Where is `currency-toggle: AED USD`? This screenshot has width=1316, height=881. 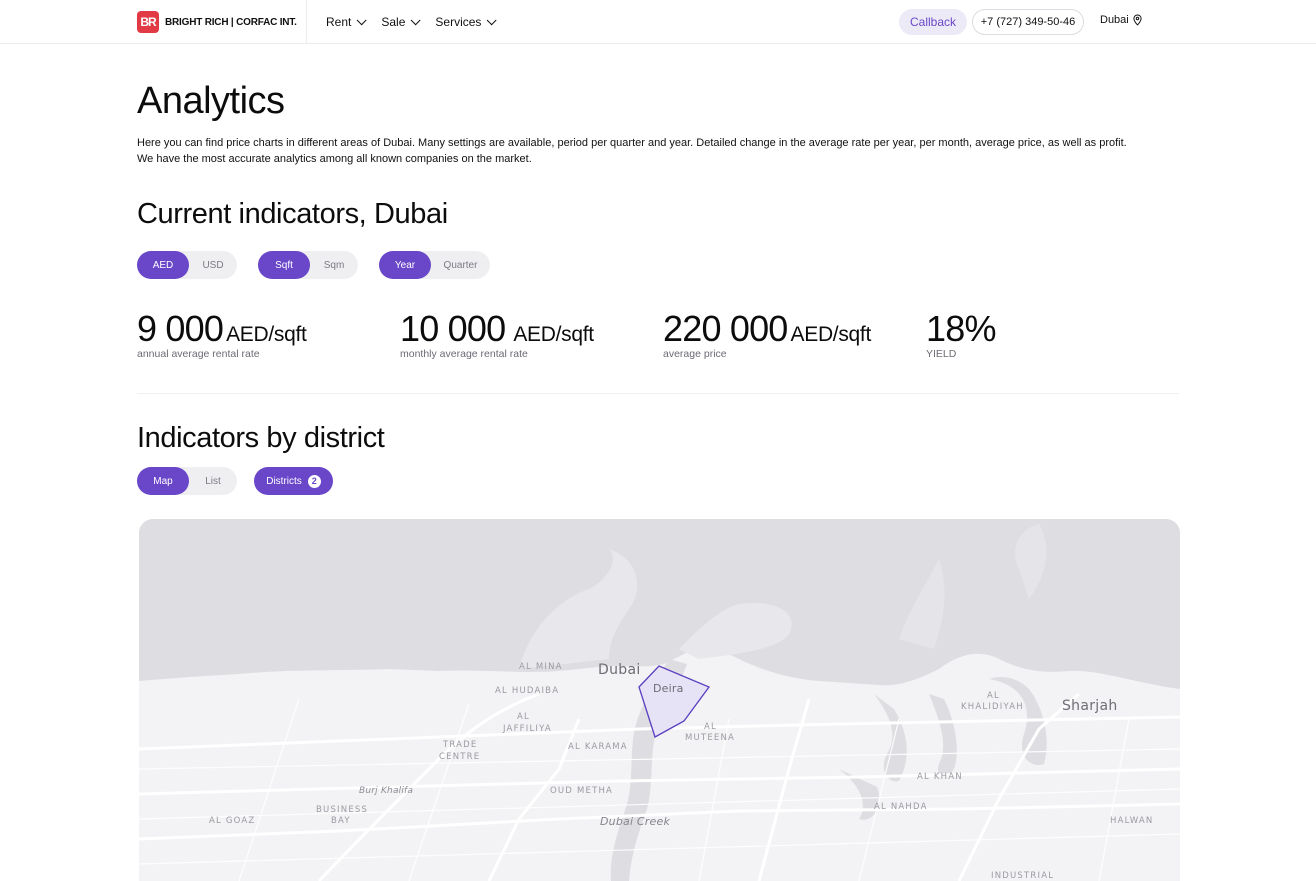
currency-toggle: AED USD is located at coordinates (187, 265).